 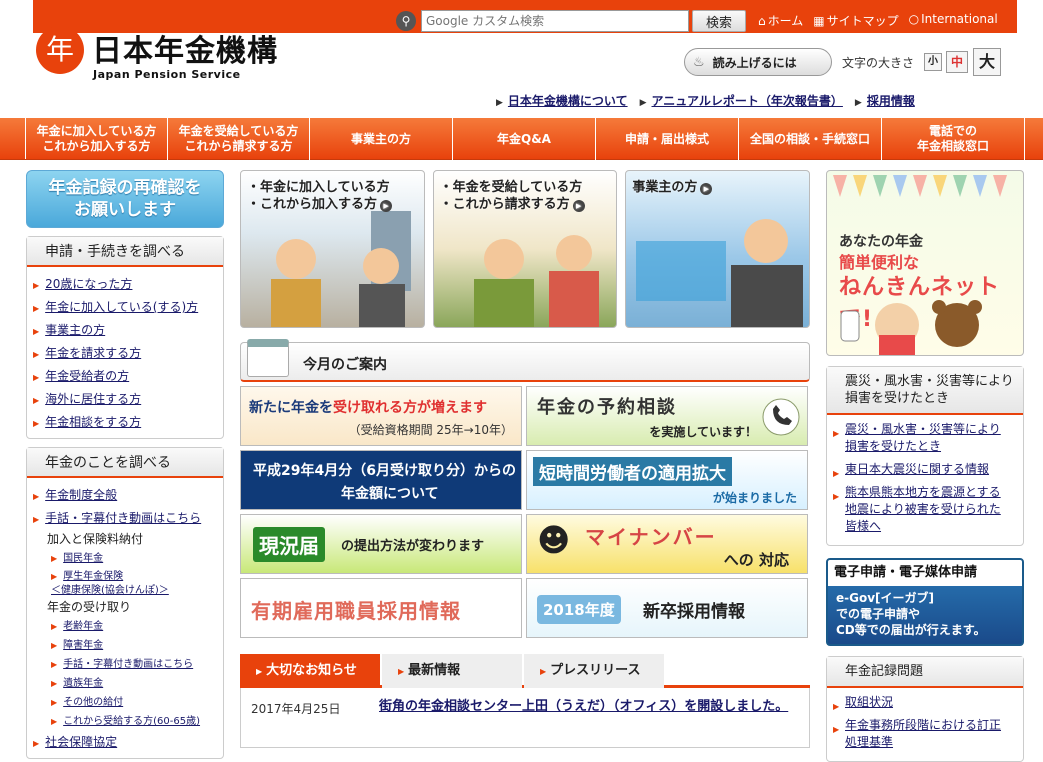 What do you see at coordinates (386, 206) in the screenshot?
I see `arrow-right-icon: ▶` at bounding box center [386, 206].